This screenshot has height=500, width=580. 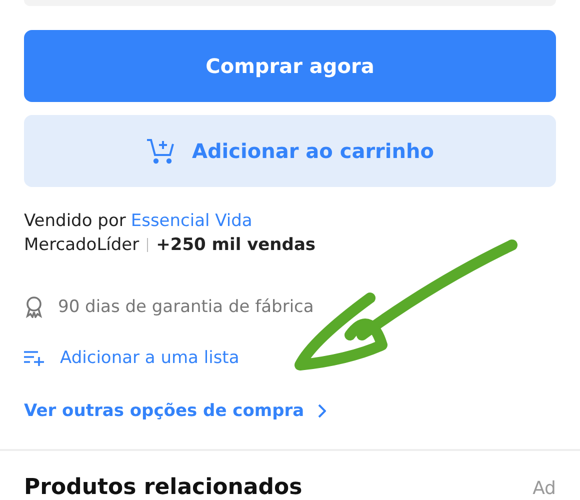 What do you see at coordinates (322, 411) in the screenshot?
I see `chevron-right-icon` at bounding box center [322, 411].